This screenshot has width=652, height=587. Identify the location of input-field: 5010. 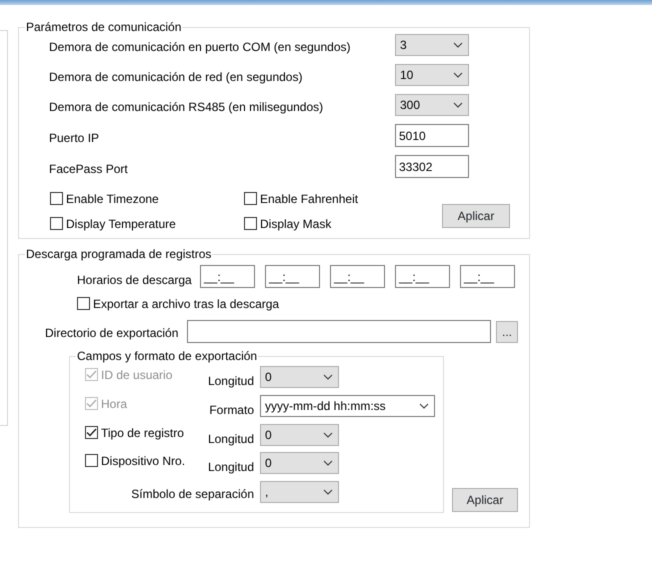
(432, 135).